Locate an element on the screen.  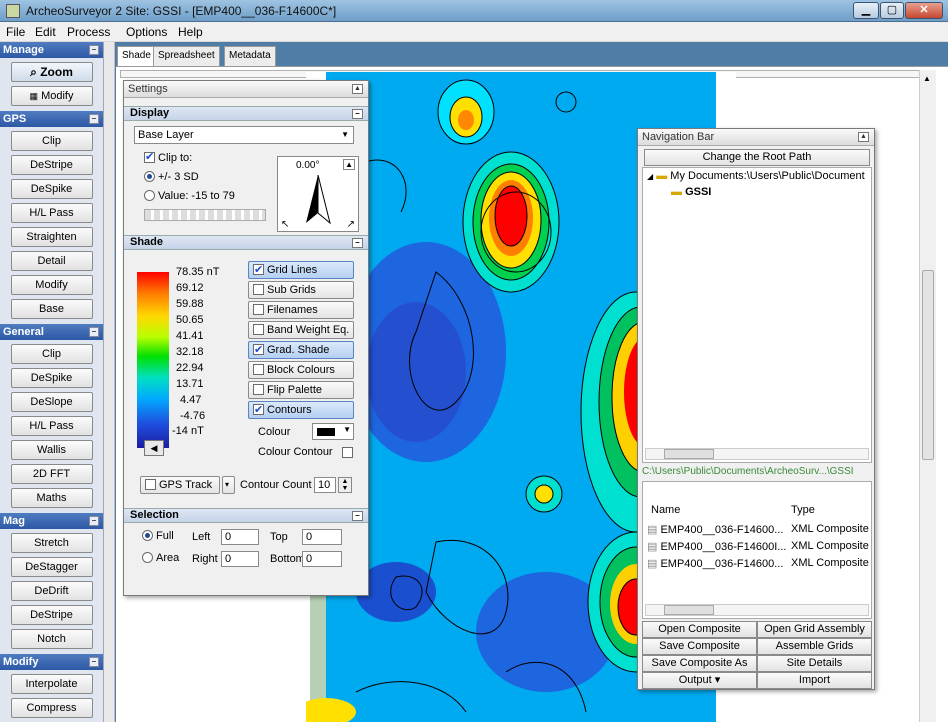
menu-edit: Edit is located at coordinates (45, 32).